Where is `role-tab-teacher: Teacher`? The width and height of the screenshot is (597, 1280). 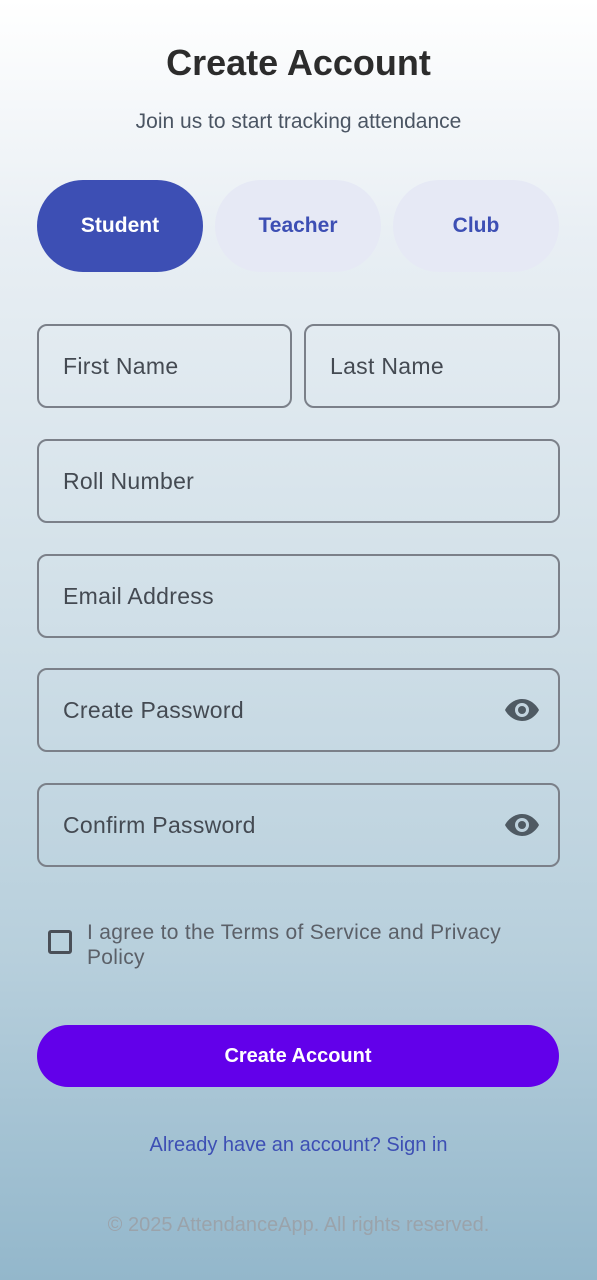
role-tab-teacher: Teacher is located at coordinates (298, 226).